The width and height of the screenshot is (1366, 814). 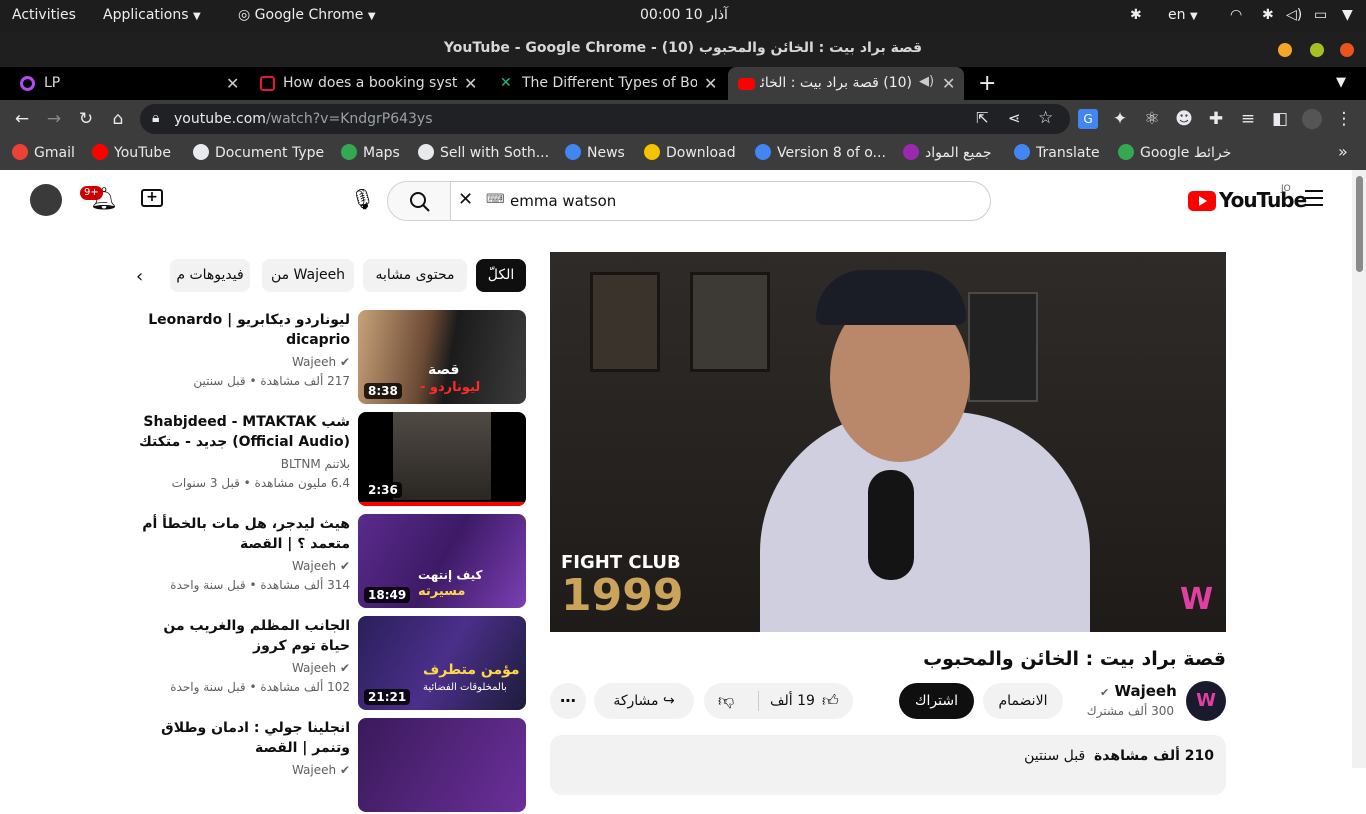 What do you see at coordinates (1183, 15) in the screenshot?
I see `keyboard-language: en ▼` at bounding box center [1183, 15].